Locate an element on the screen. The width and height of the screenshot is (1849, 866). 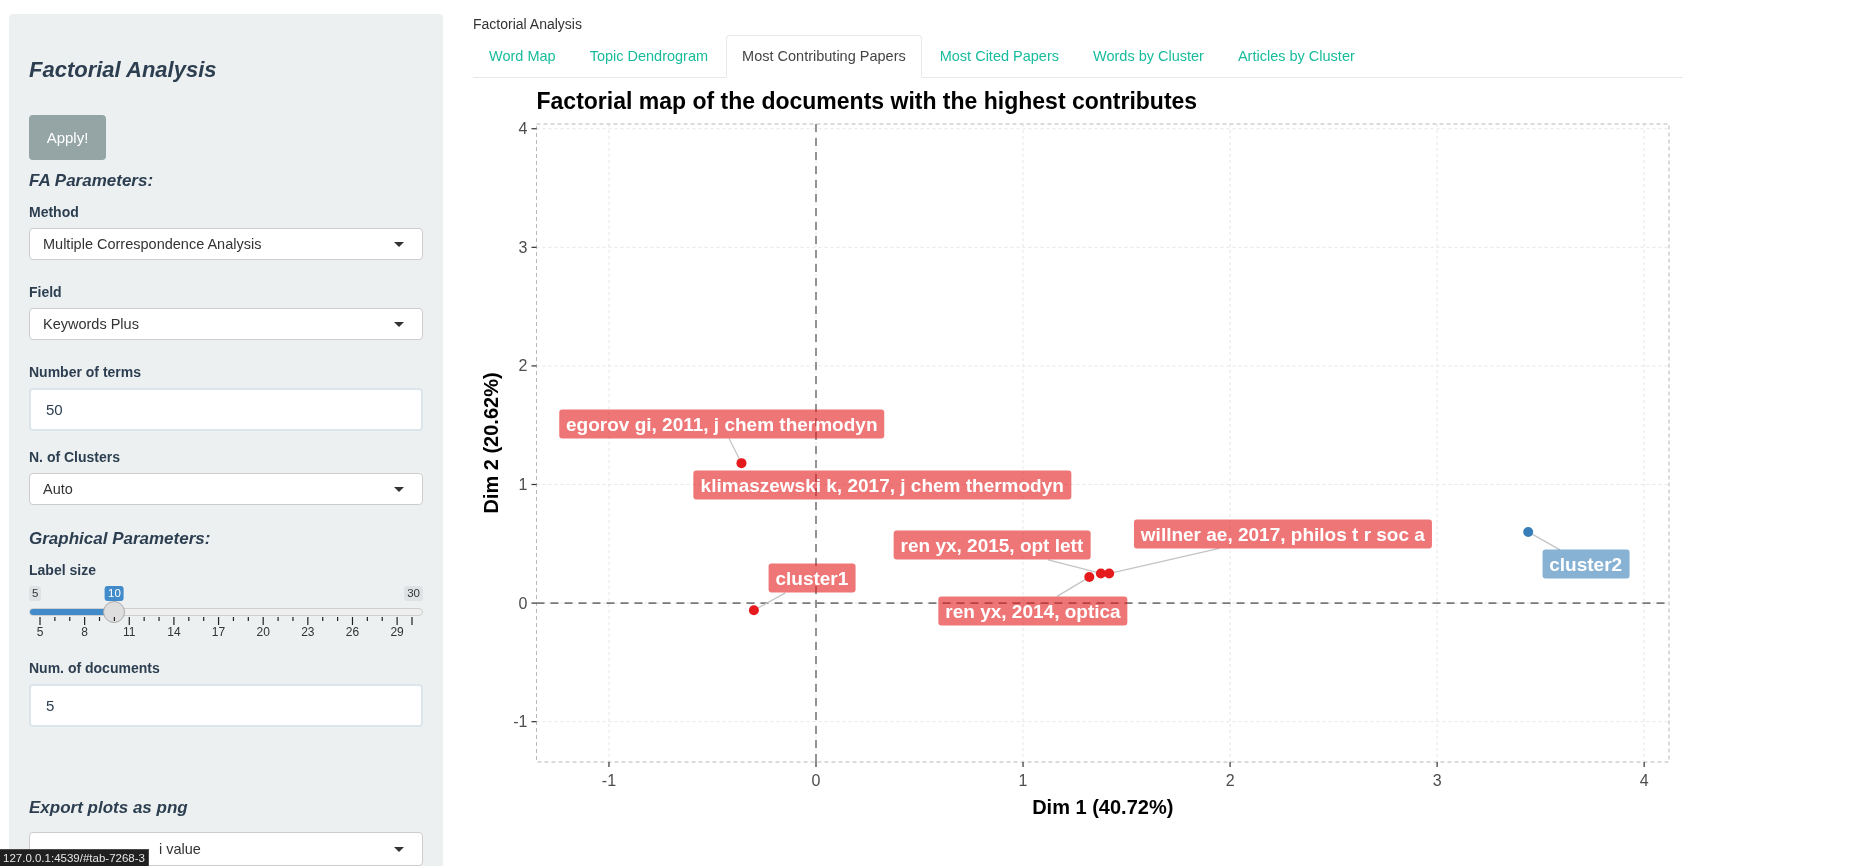
point-label: ren yx, 2015, opt lett is located at coordinates (992, 545).